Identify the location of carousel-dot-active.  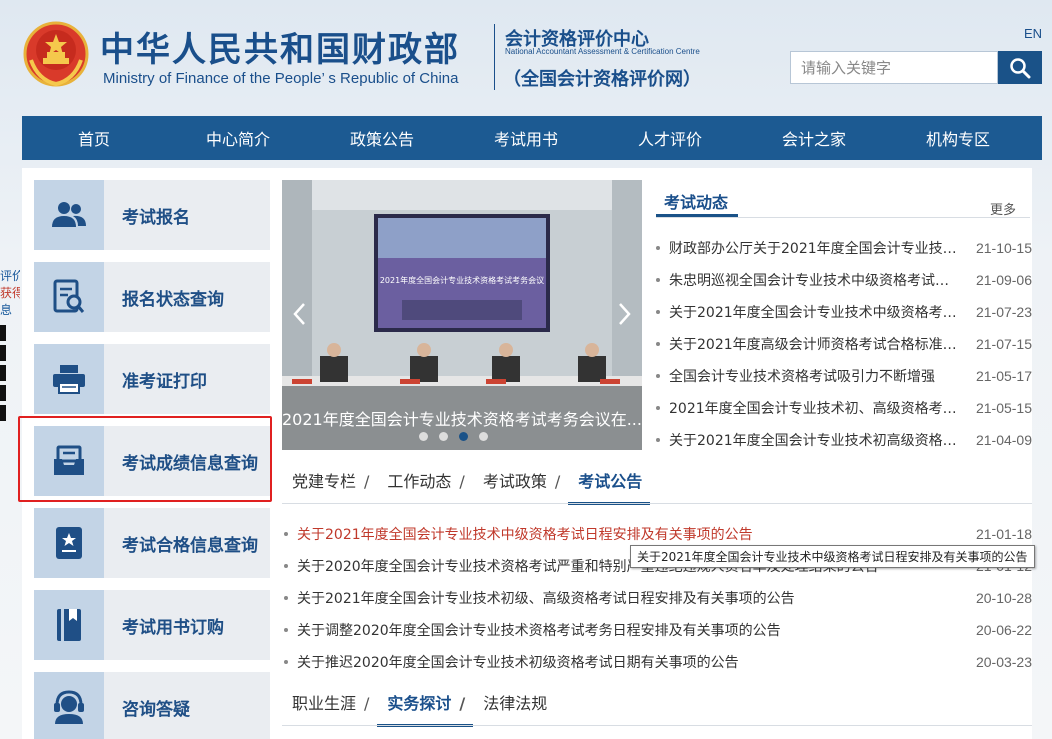
(463, 436).